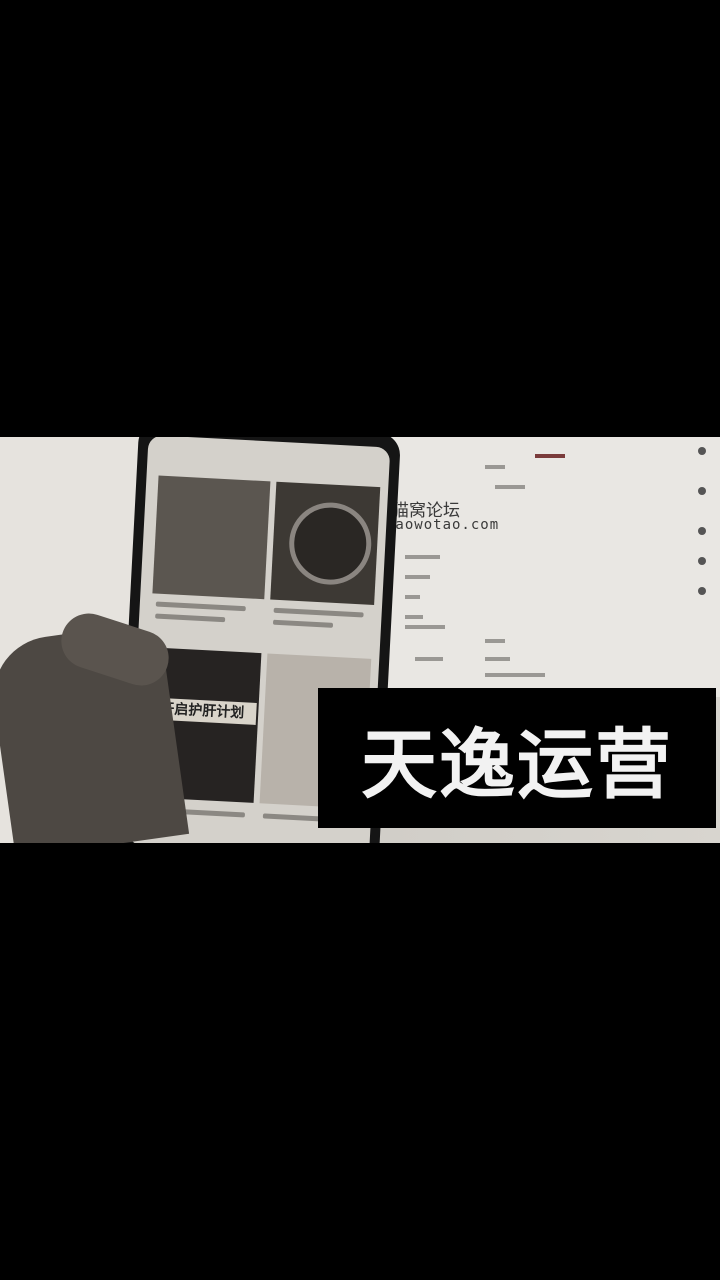  I want to click on watermark-overlay: 天逸运营, so click(517, 758).